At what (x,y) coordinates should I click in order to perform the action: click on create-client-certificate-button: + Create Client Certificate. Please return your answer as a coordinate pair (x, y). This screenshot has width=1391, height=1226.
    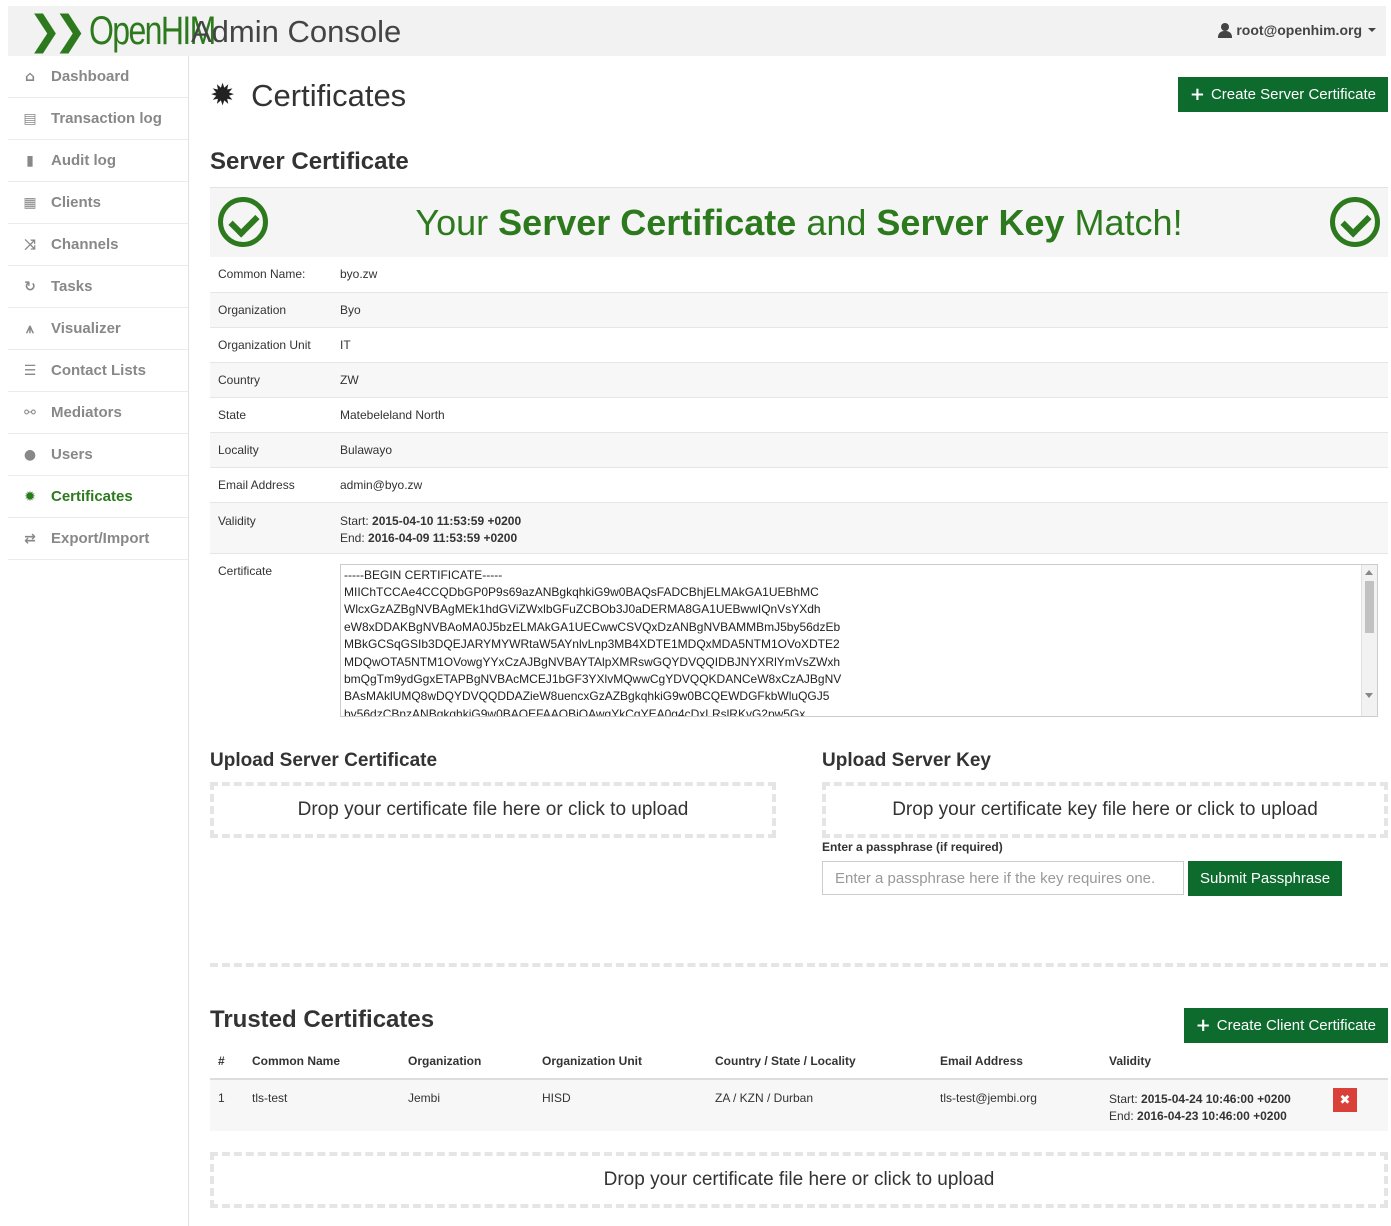
    Looking at the image, I should click on (1285, 1025).